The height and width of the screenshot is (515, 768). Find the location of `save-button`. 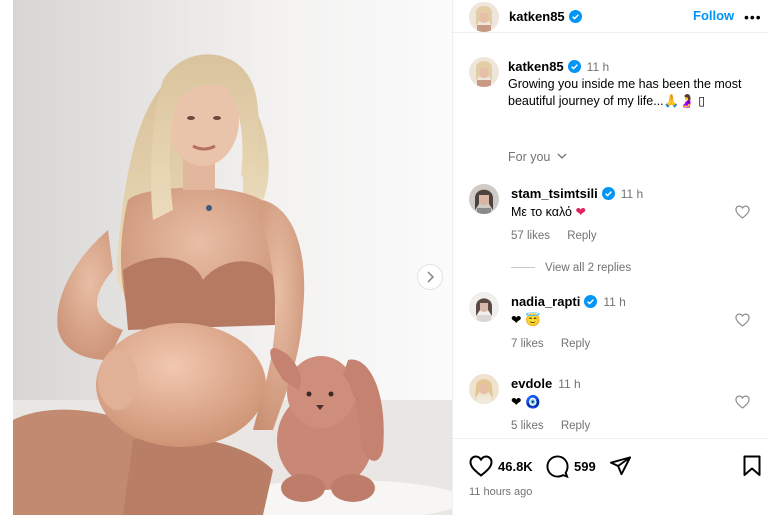

save-button is located at coordinates (752, 468).